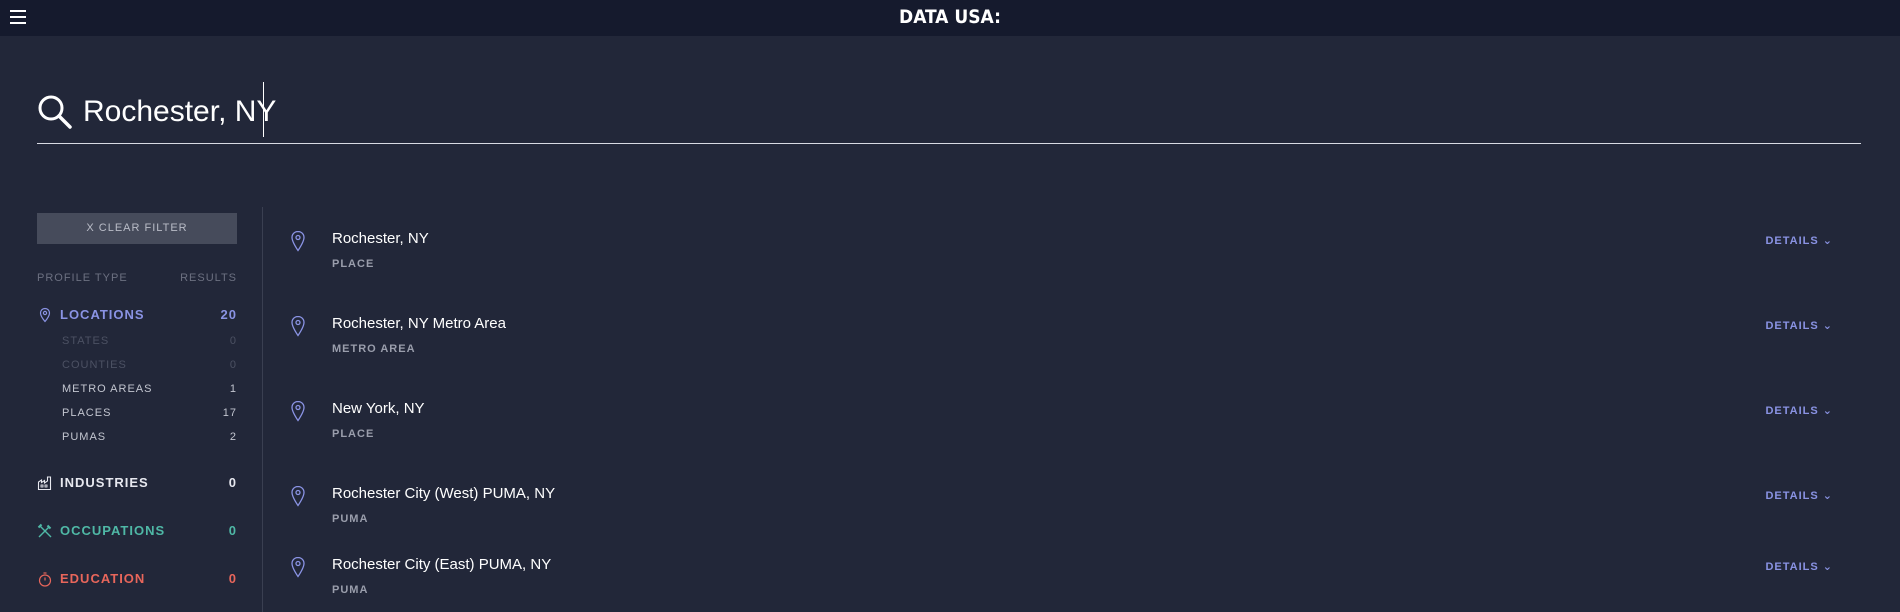 This screenshot has width=1900, height=612. I want to click on filter-occupations: OCCUPATIONS 0, so click(137, 531).